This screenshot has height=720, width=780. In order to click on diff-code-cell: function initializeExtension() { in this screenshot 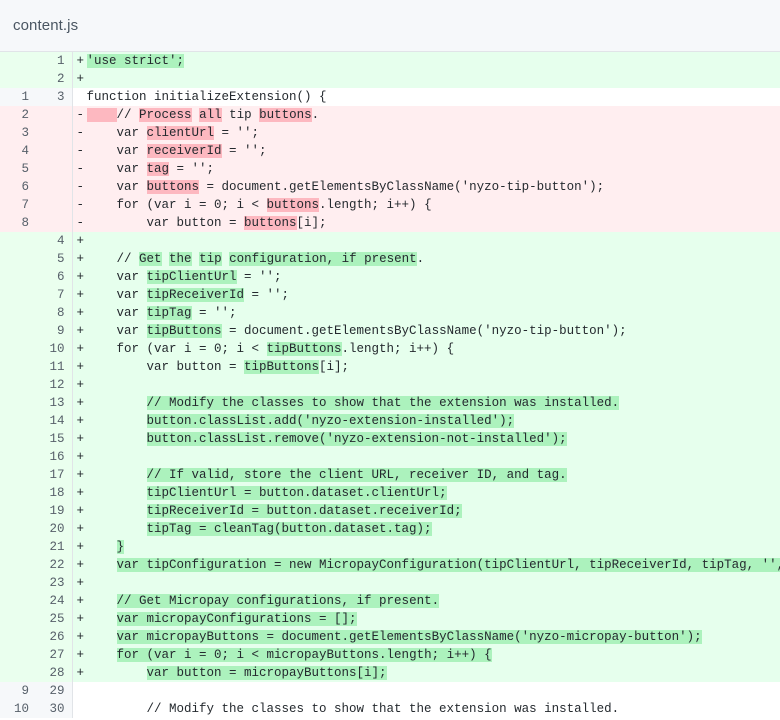, I will do `click(426, 97)`.